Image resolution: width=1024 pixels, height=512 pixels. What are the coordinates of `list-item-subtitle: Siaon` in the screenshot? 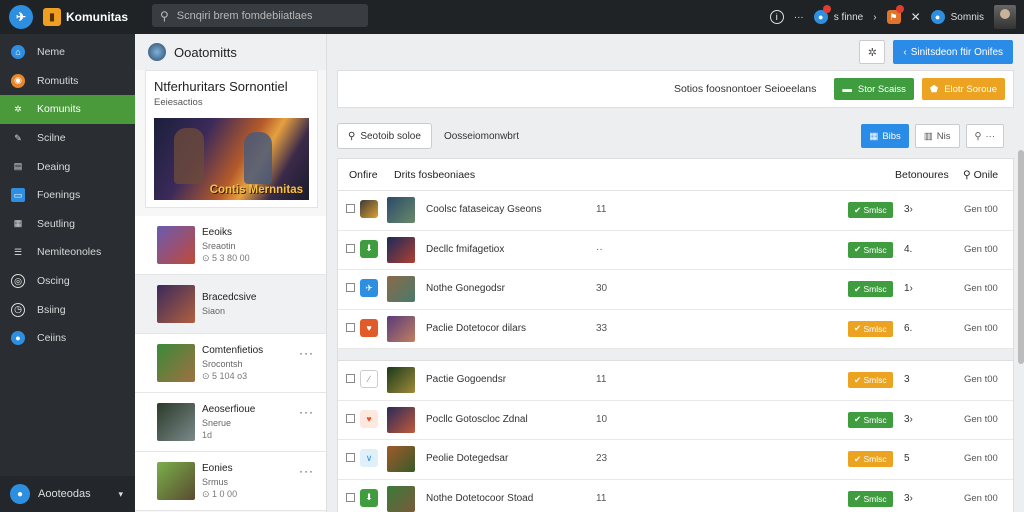 It's located at (214, 310).